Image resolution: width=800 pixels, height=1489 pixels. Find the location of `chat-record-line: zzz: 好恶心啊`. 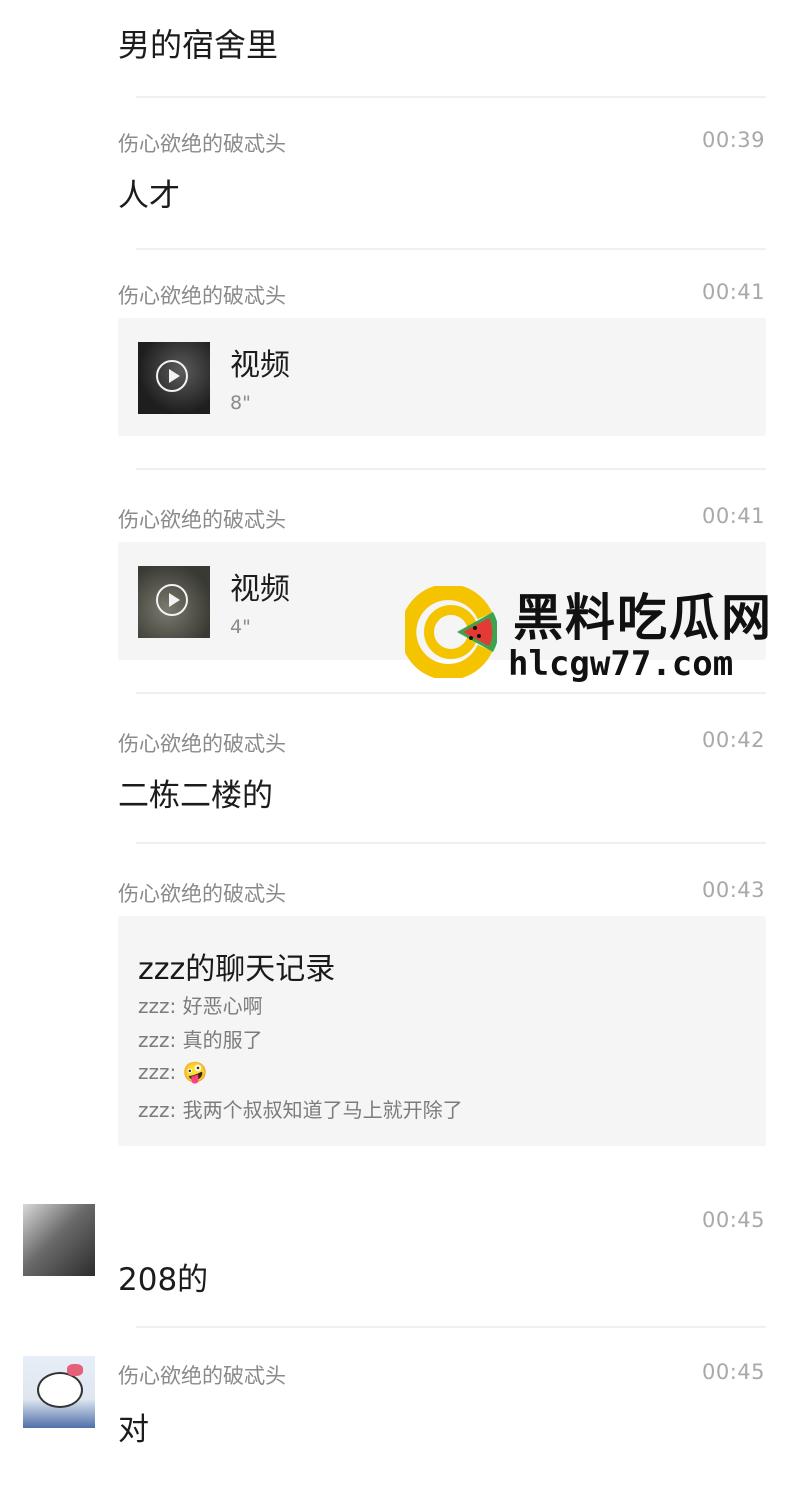

chat-record-line: zzz: 好恶心啊 is located at coordinates (200, 1006).